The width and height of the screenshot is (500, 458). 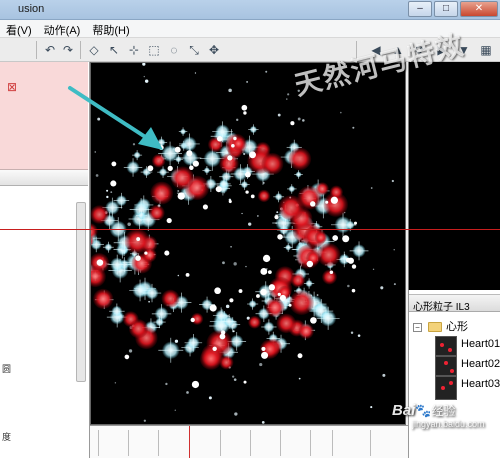 What do you see at coordinates (480, 384) in the screenshot?
I see `library-item: Heart03` at bounding box center [480, 384].